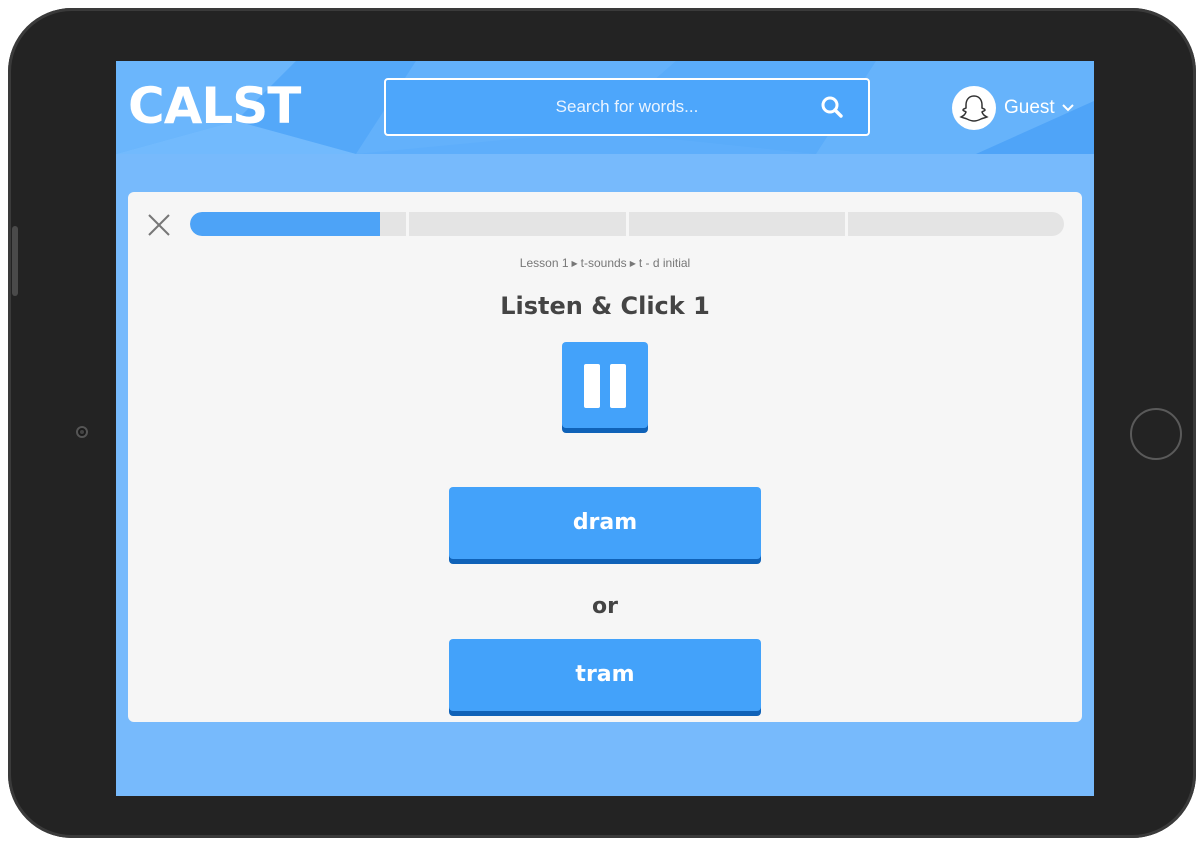  Describe the element at coordinates (82, 432) in the screenshot. I see `camera-icon` at that location.